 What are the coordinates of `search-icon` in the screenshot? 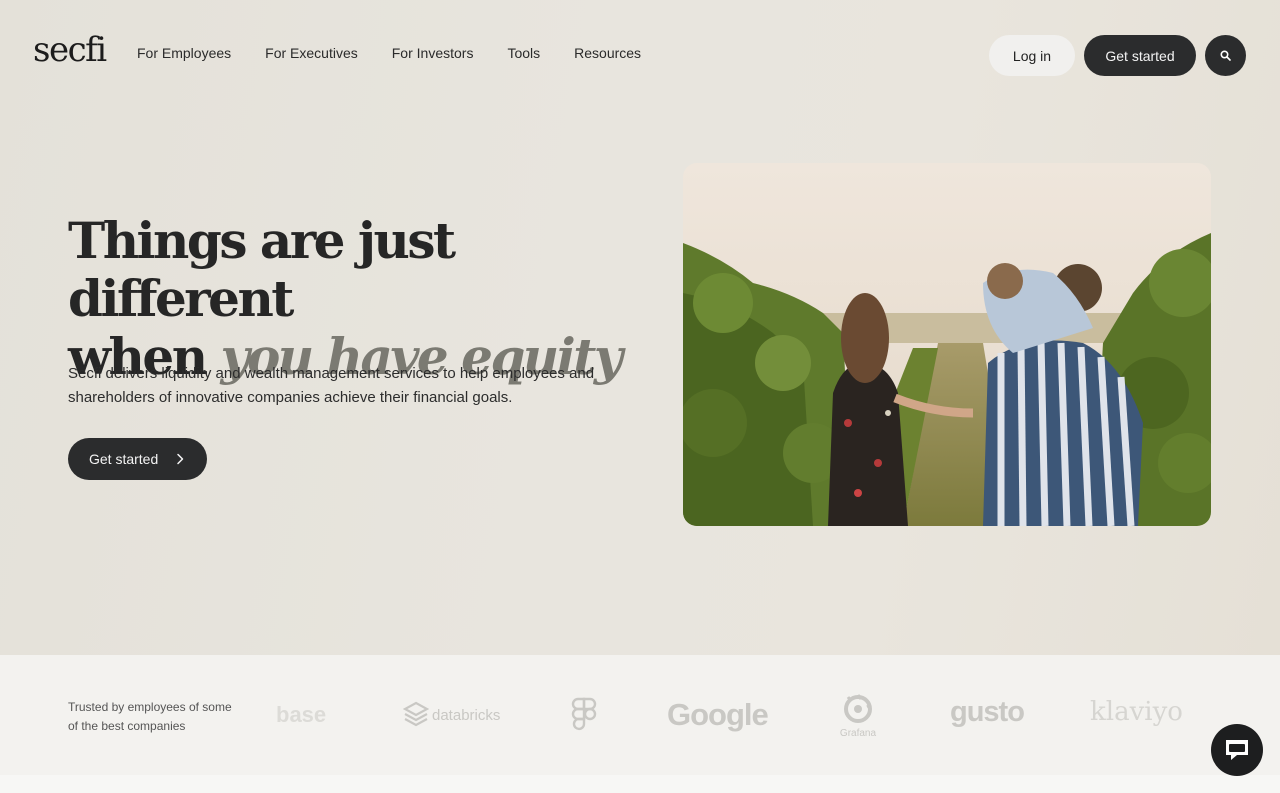 It's located at (1225, 55).